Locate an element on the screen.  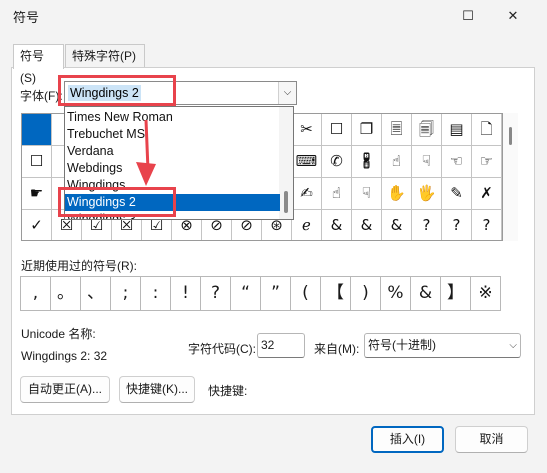
symbol-cell: 🗋 is located at coordinates (487, 130).